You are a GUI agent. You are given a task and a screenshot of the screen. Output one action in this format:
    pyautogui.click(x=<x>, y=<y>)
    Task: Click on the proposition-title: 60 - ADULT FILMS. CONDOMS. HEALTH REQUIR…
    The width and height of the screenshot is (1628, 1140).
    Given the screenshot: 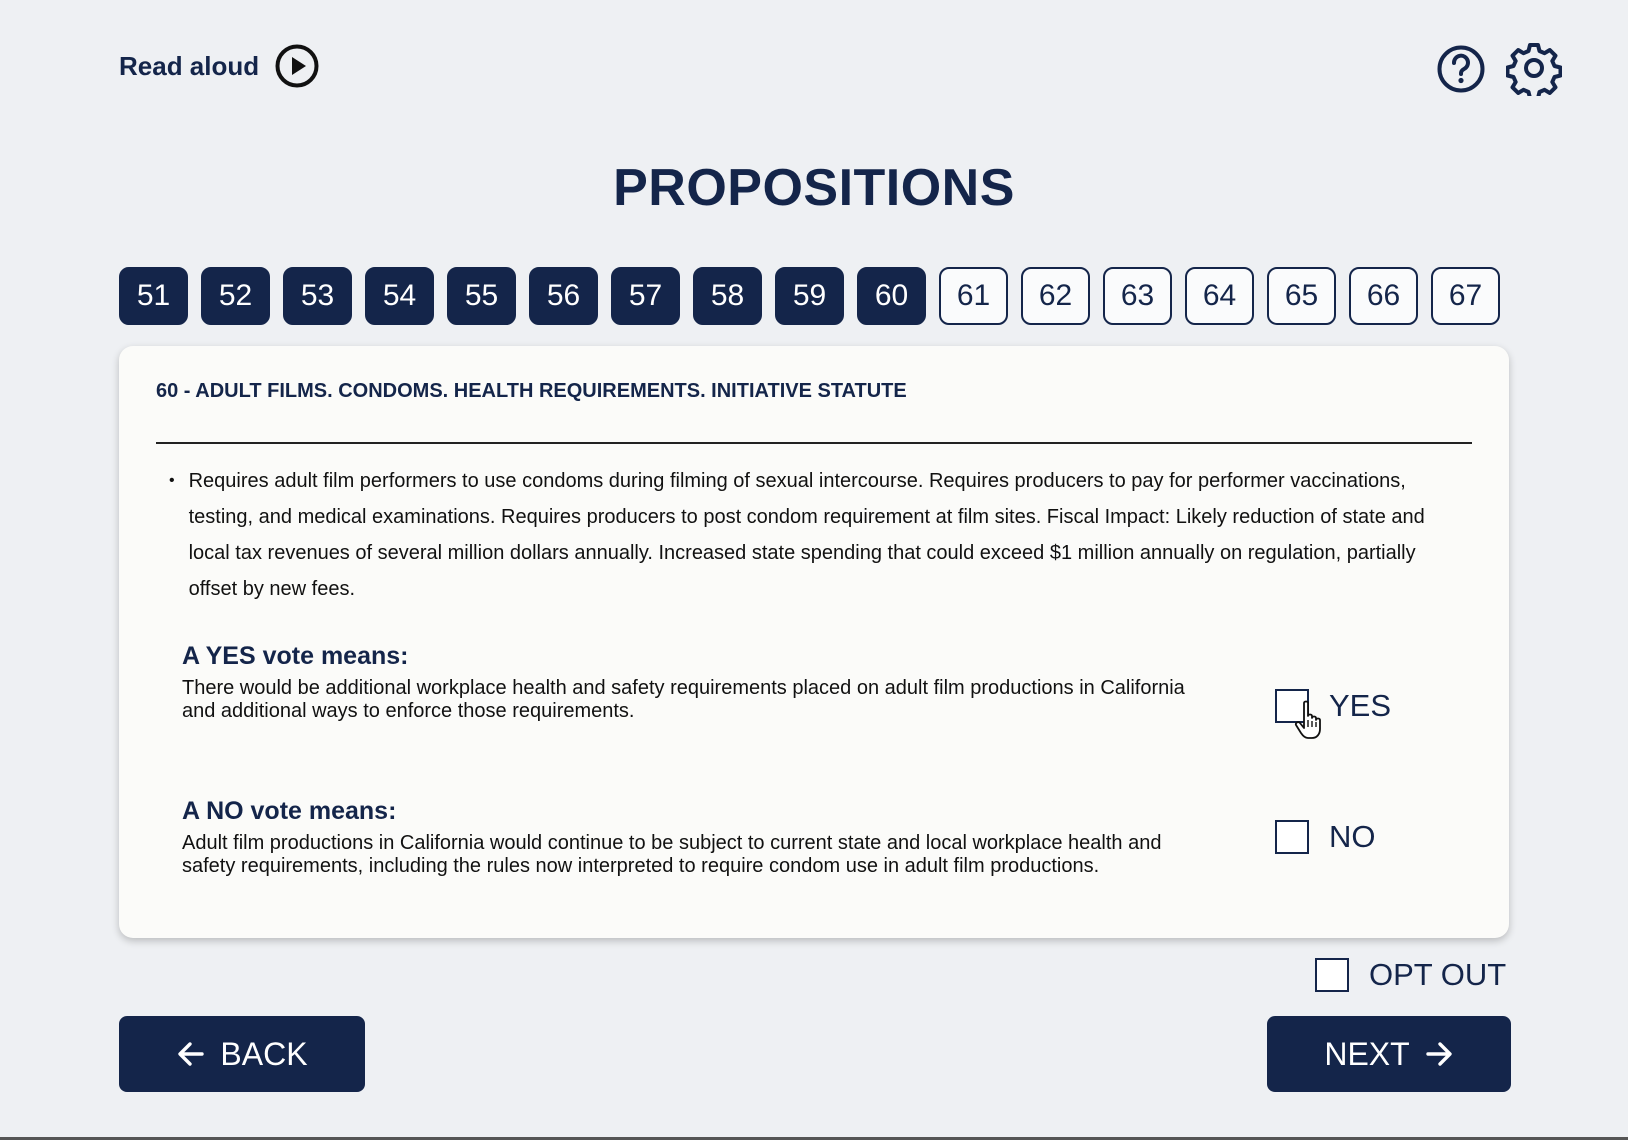 What is the action you would take?
    pyautogui.click(x=531, y=391)
    